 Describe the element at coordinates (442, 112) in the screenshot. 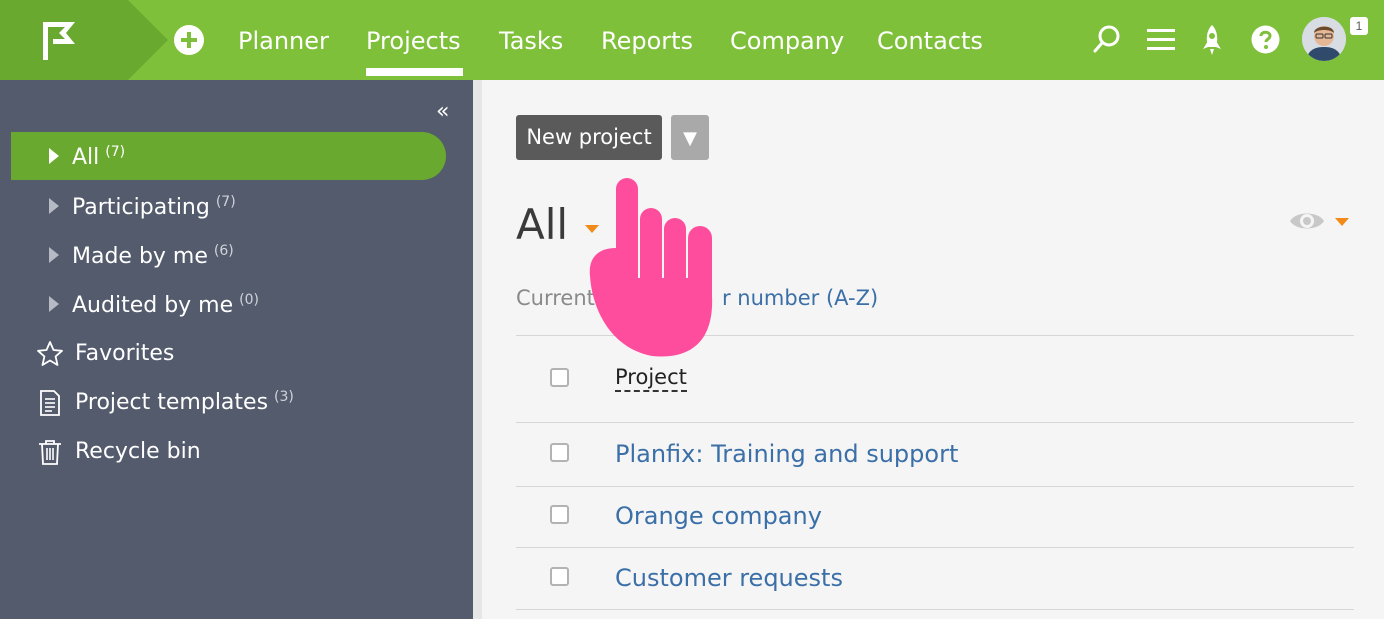

I see `collapse-sidebar-icon: «` at that location.